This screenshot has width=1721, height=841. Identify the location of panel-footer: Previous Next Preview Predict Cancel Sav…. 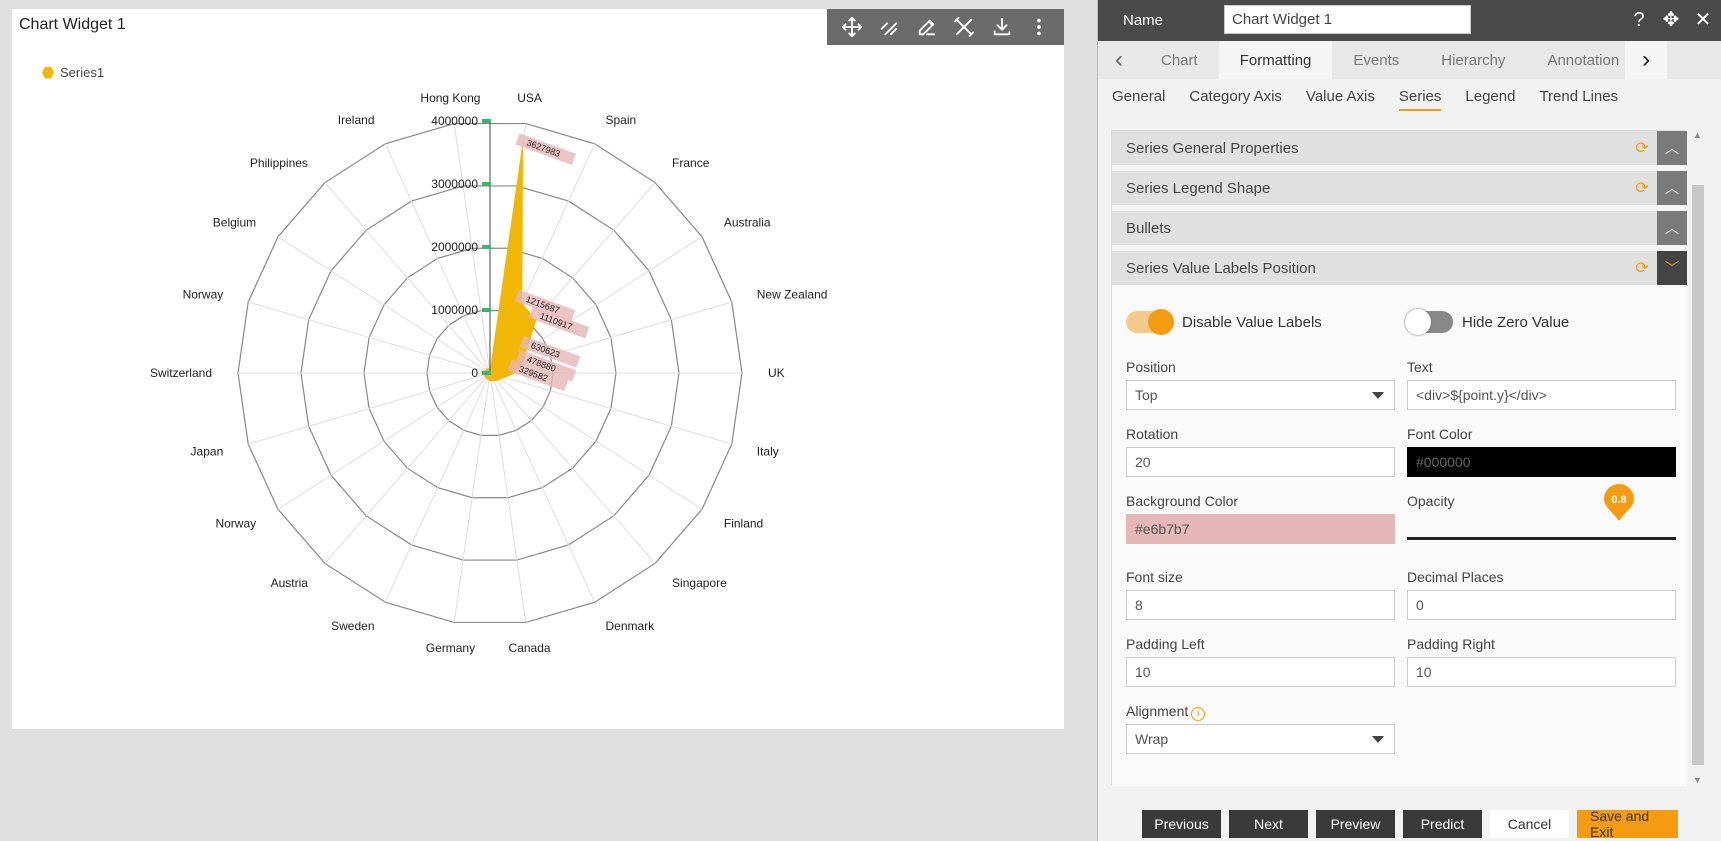
(1409, 824).